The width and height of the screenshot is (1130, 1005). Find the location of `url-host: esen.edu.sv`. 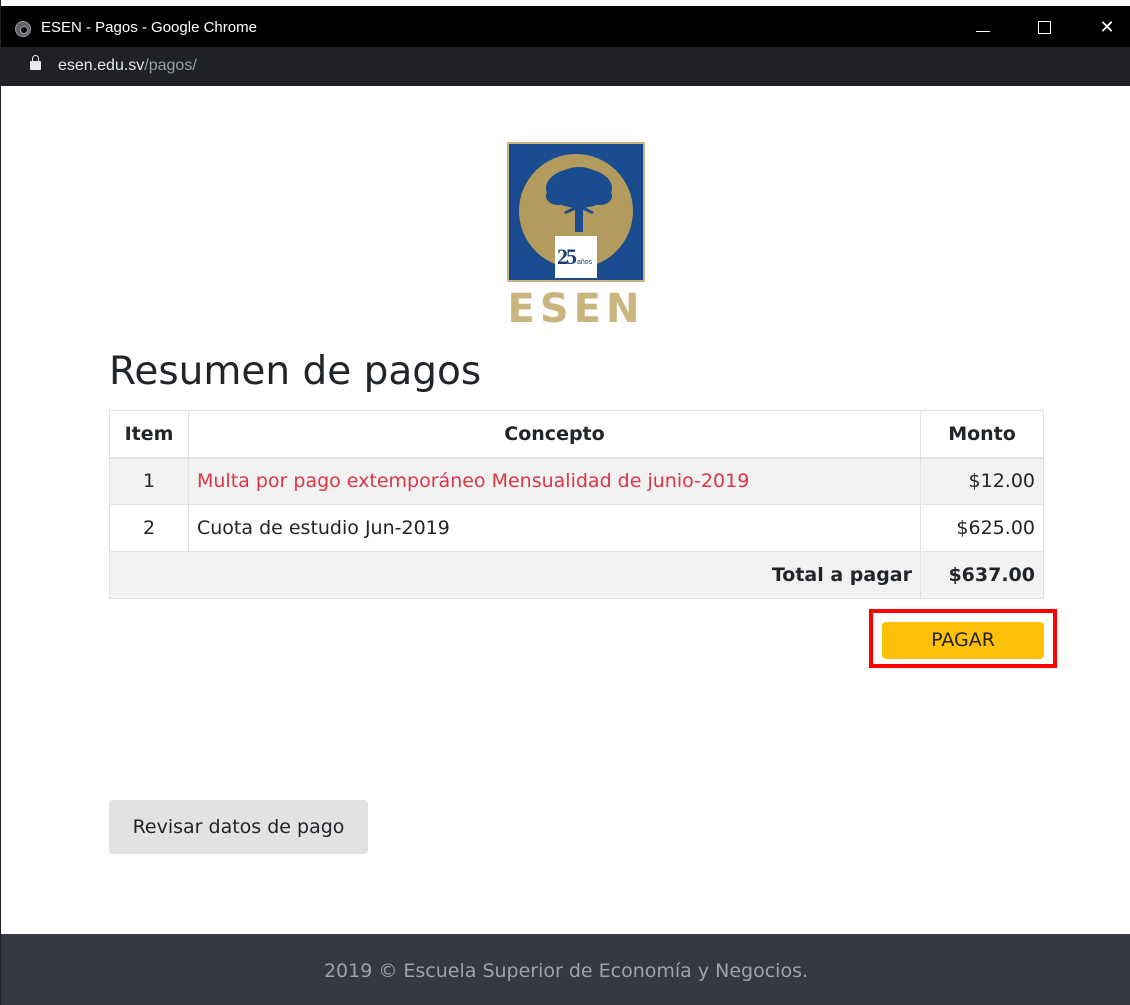

url-host: esen.edu.sv is located at coordinates (101, 65).